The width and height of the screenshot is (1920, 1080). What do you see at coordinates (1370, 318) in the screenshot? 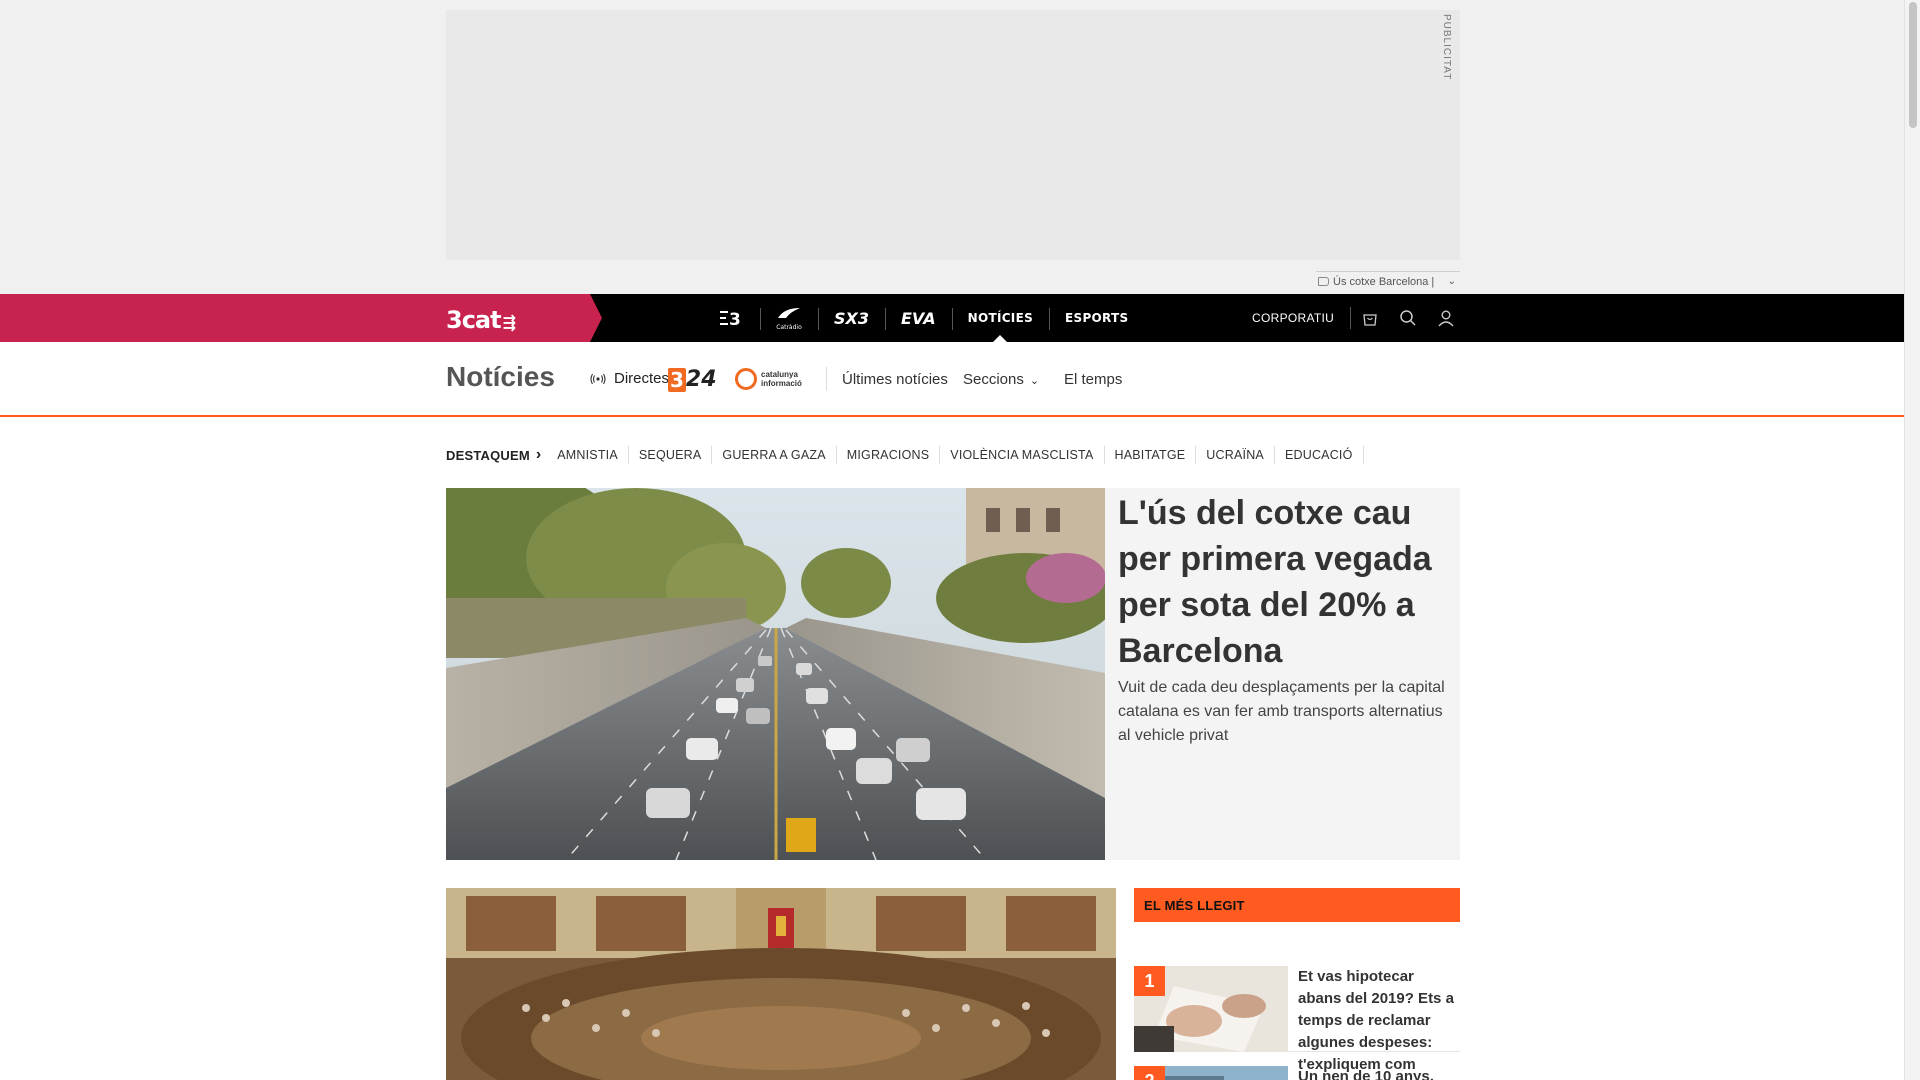
I see `shop-bag-icon` at bounding box center [1370, 318].